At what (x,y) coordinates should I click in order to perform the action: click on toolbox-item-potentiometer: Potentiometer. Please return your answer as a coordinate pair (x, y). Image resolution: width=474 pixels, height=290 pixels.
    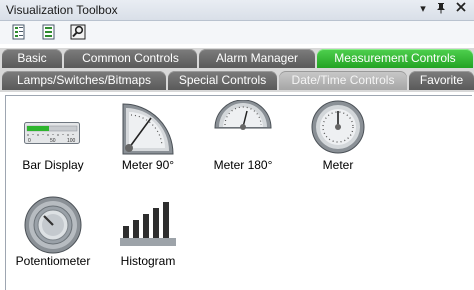
    Looking at the image, I should click on (53, 233).